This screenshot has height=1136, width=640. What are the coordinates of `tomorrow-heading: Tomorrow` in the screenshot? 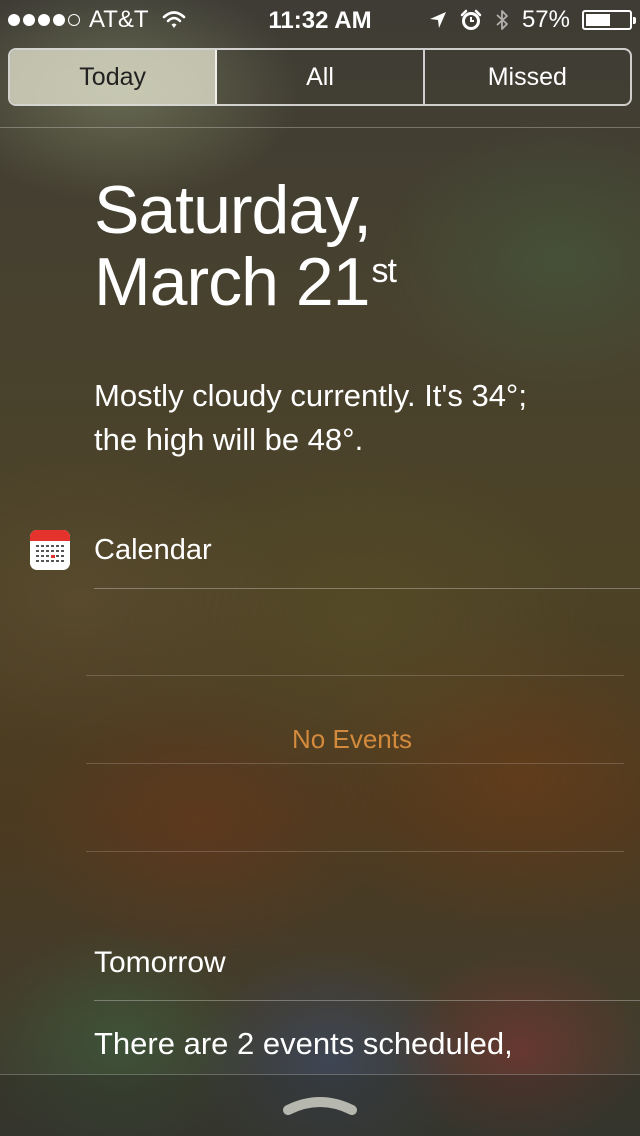 It's located at (160, 962).